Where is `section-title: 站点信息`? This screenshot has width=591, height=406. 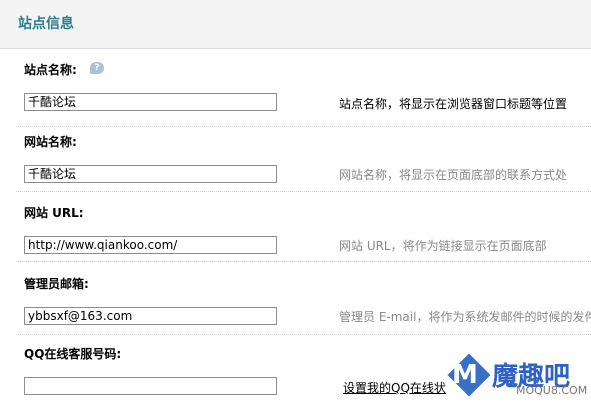 section-title: 站点信息 is located at coordinates (46, 24).